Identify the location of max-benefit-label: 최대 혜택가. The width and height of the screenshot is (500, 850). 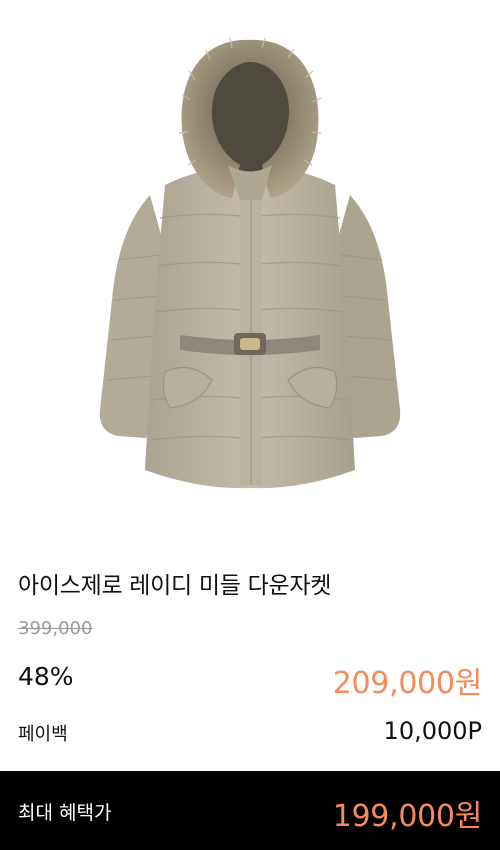
(65, 813).